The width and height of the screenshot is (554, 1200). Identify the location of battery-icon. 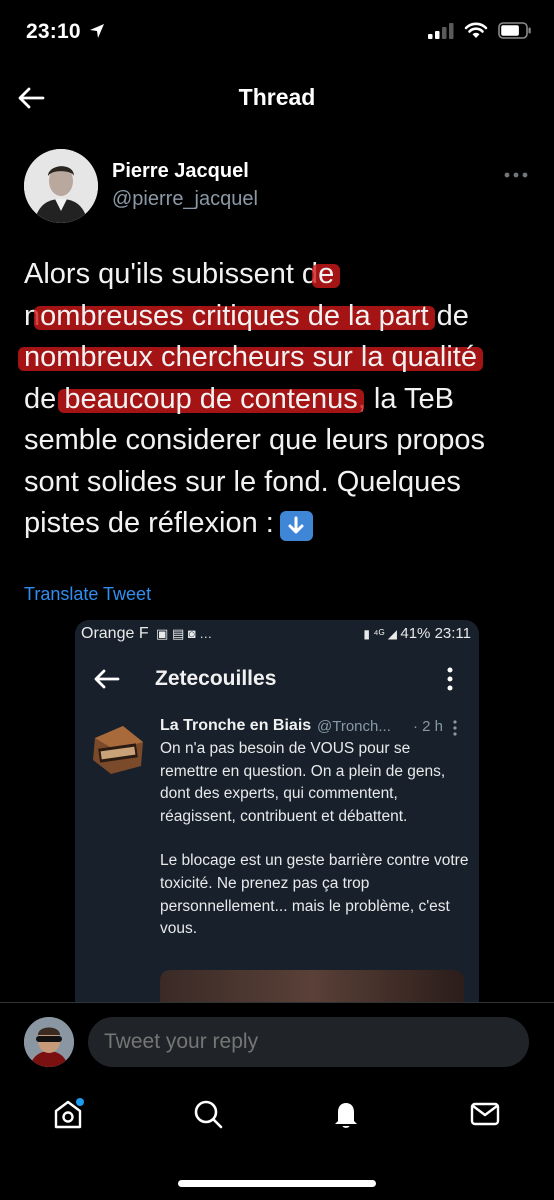
(514, 30).